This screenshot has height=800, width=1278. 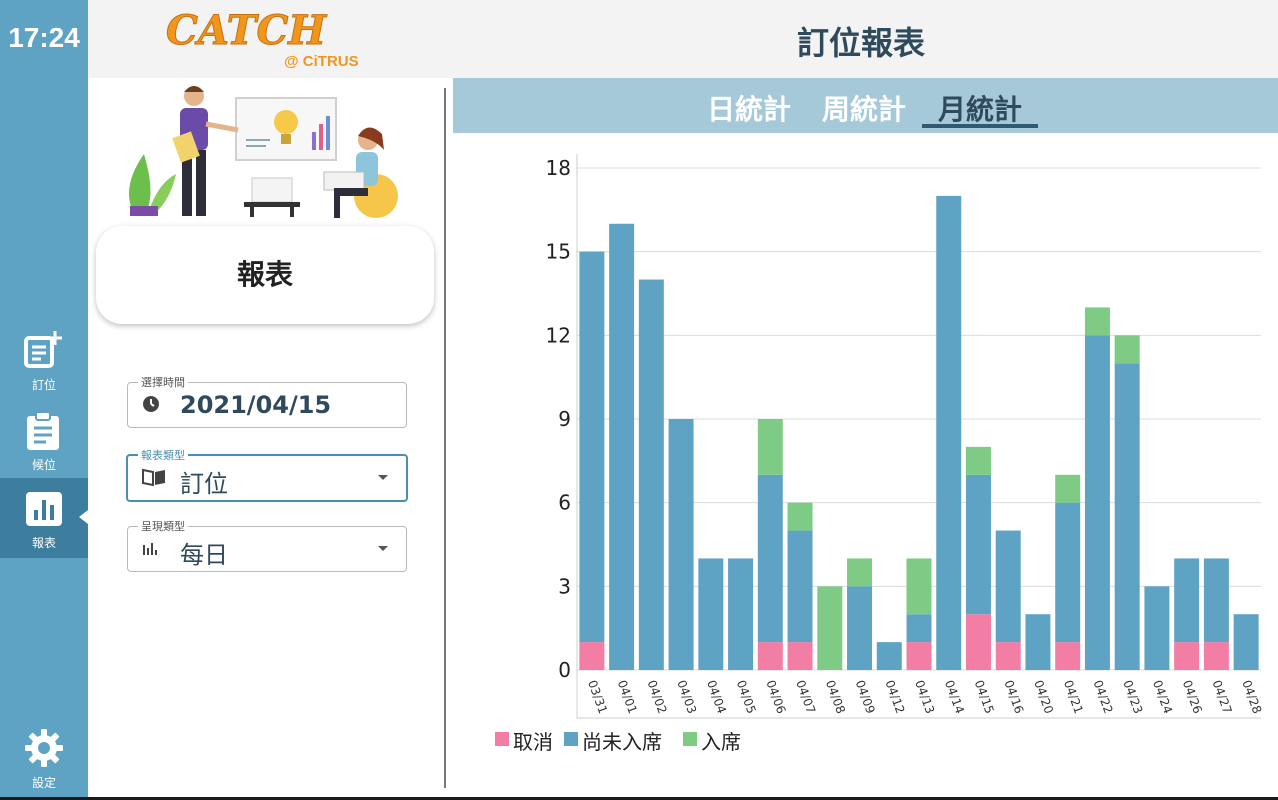 What do you see at coordinates (1073, 696) in the screenshot?
I see `x-tick-label: 04/21` at bounding box center [1073, 696].